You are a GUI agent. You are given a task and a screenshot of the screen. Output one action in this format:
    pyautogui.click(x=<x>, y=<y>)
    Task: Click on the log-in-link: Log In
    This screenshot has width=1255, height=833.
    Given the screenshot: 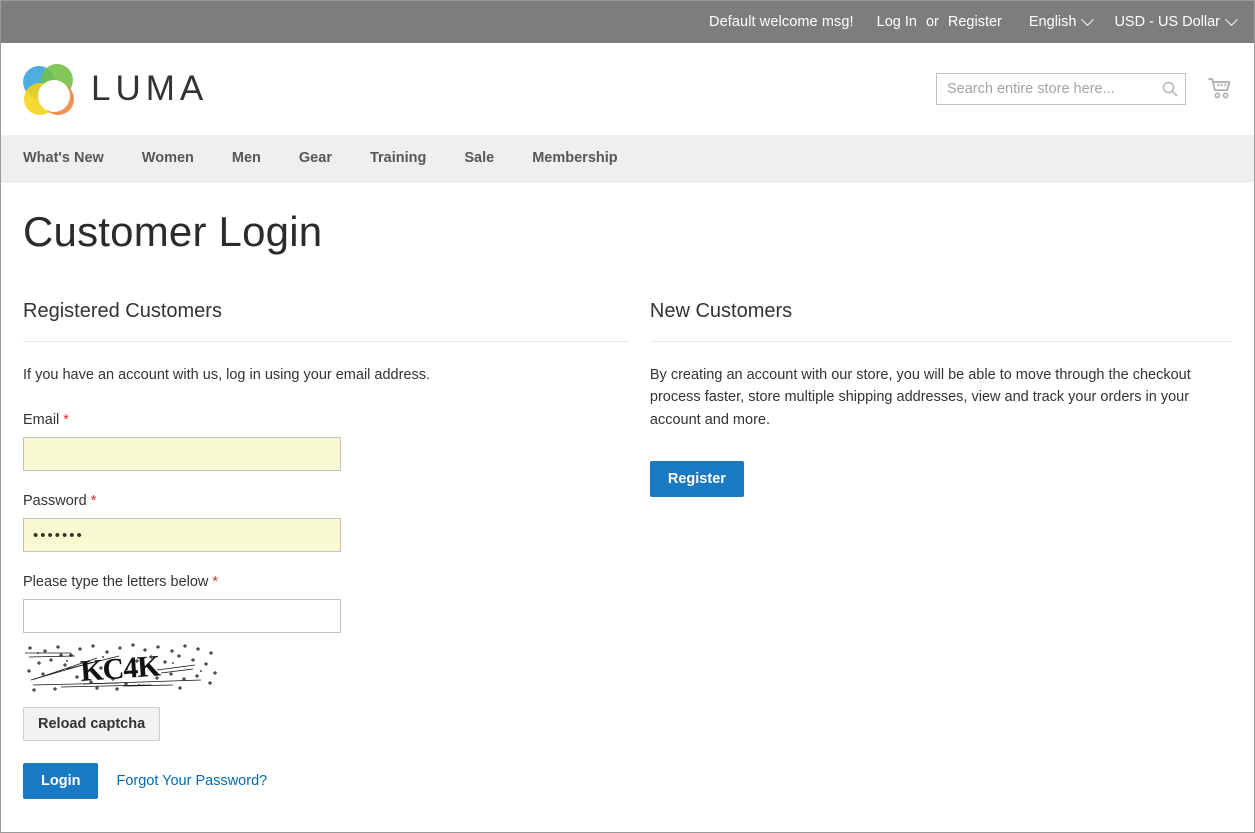 What is the action you would take?
    pyautogui.click(x=897, y=22)
    